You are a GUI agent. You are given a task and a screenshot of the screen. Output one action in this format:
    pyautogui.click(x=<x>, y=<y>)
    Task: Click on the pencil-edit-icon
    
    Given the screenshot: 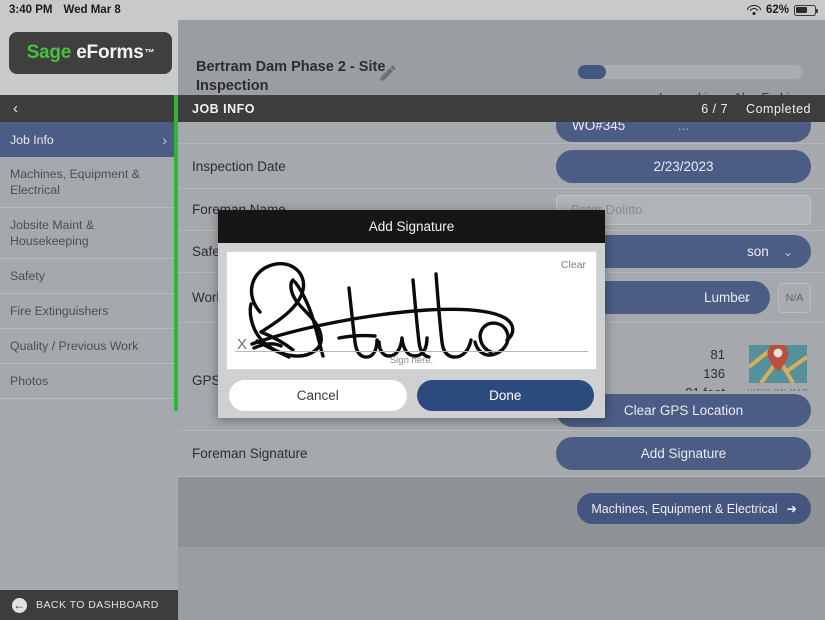 What is the action you would take?
    pyautogui.click(x=388, y=73)
    